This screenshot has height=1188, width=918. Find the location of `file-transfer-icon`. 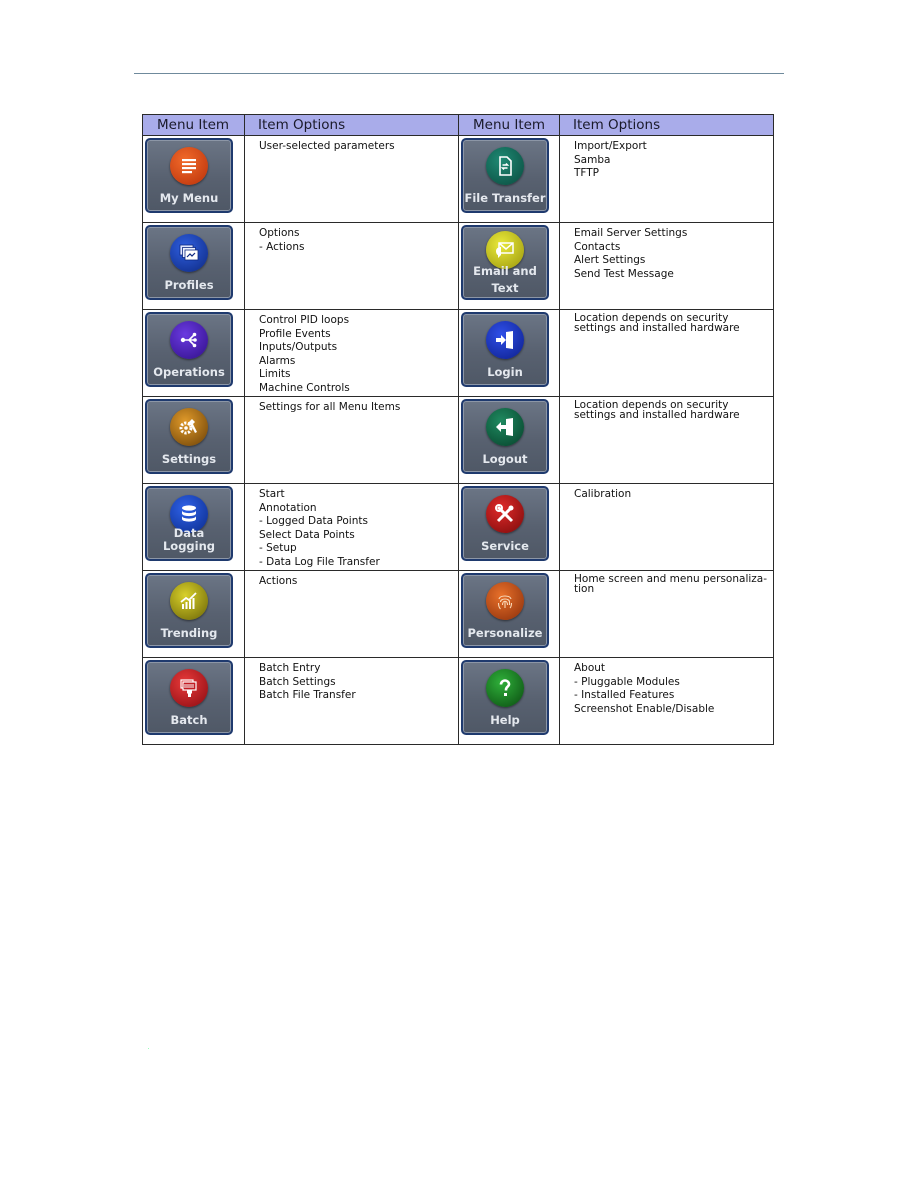

file-transfer-icon is located at coordinates (505, 166).